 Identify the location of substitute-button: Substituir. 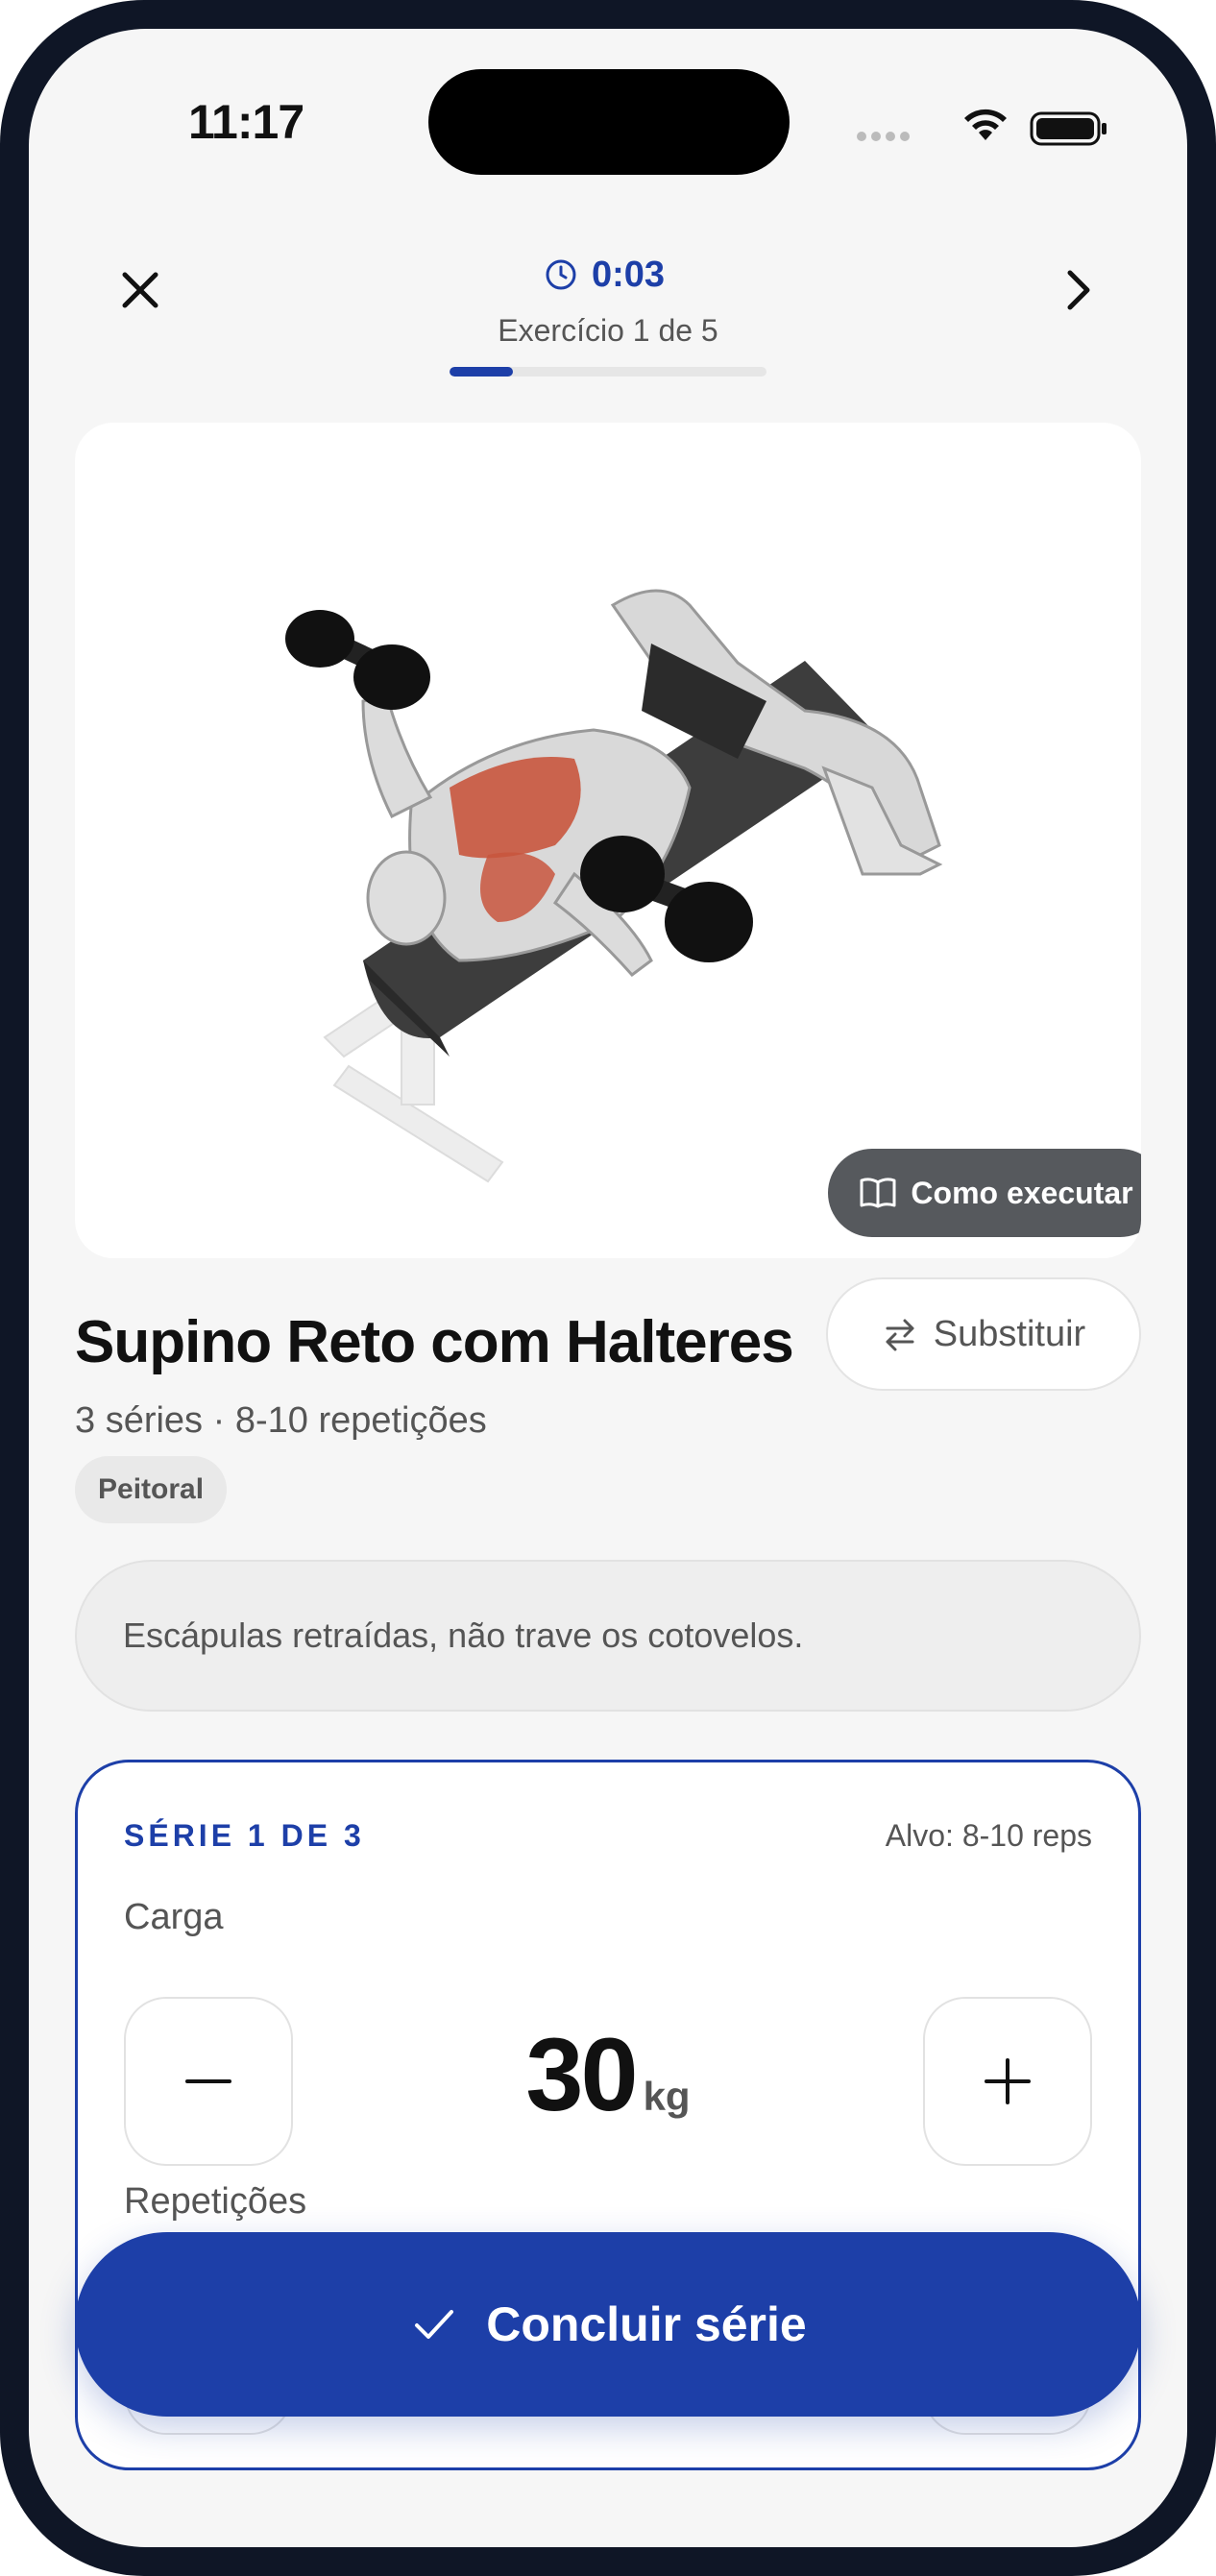
(984, 1334).